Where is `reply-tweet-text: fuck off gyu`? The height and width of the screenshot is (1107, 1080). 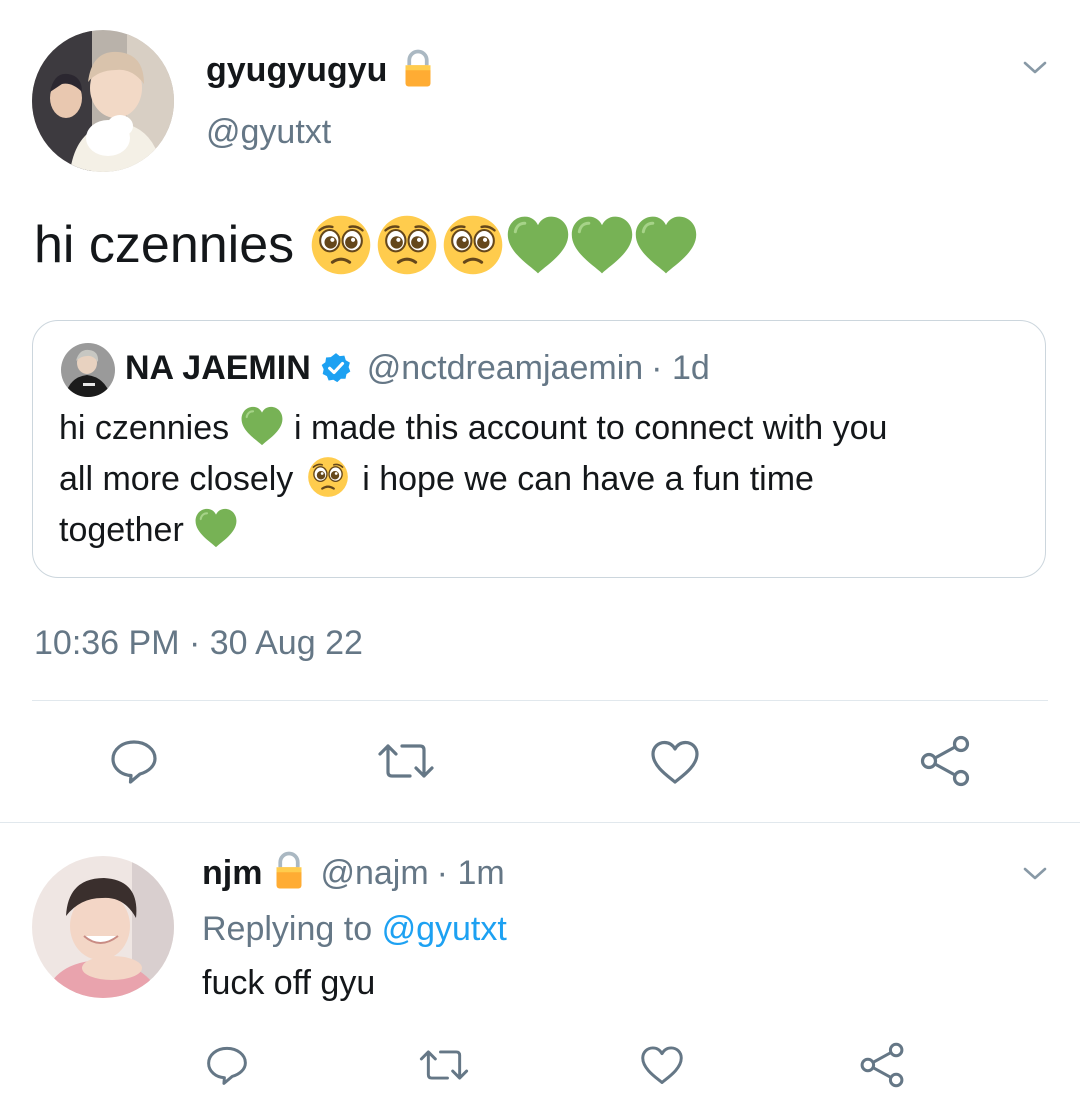 reply-tweet-text: fuck off gyu is located at coordinates (289, 983).